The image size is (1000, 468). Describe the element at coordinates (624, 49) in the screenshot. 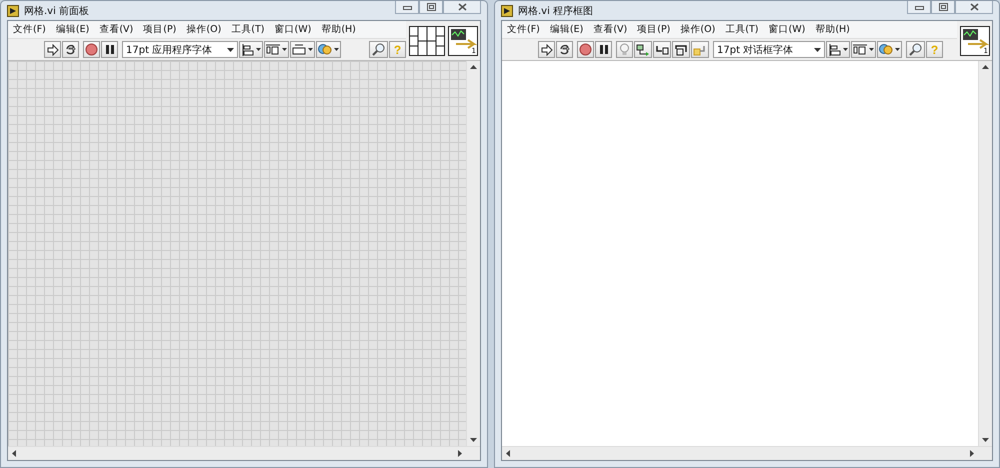

I see `lightbulb-icon` at that location.